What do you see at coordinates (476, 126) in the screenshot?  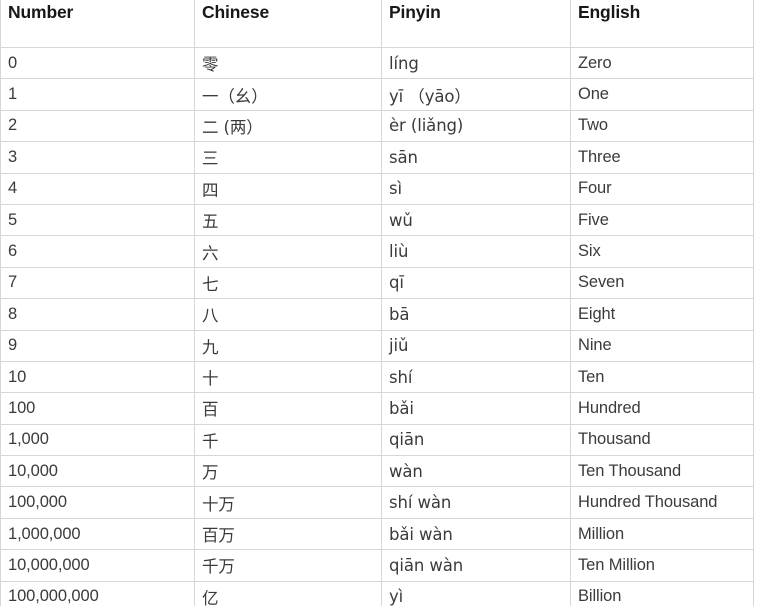 I see `cell-pinyin: èr (liǎng)` at bounding box center [476, 126].